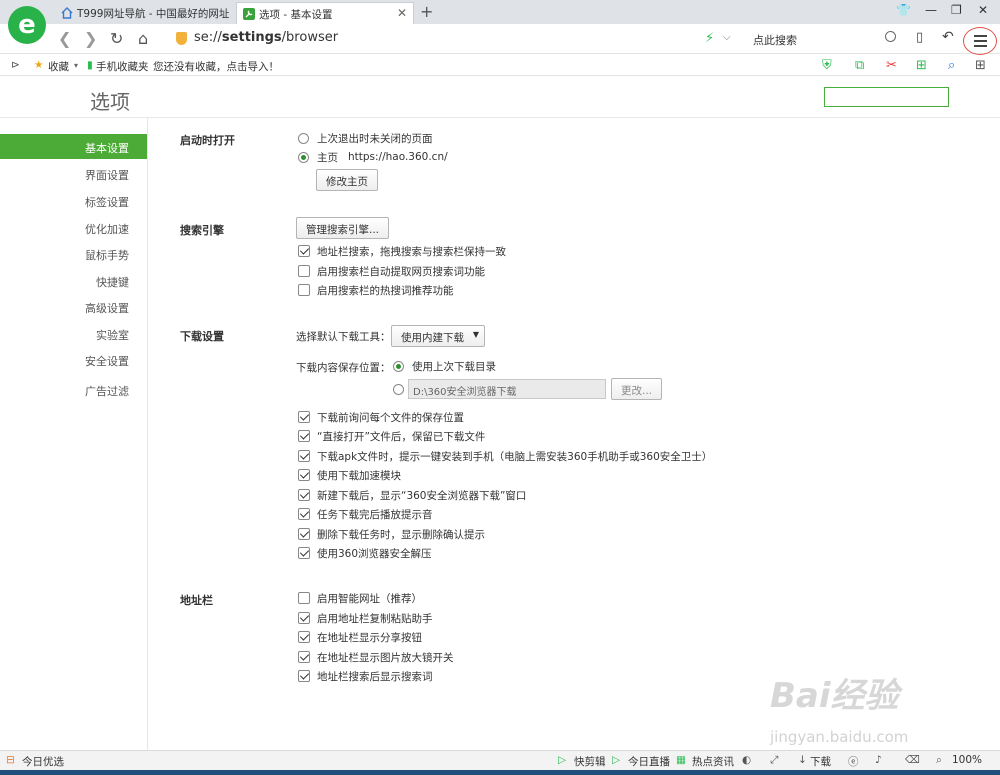 The height and width of the screenshot is (775, 1000). What do you see at coordinates (325, 13) in the screenshot?
I see `tab-settings: 选项 - 基本设置 ✕` at bounding box center [325, 13].